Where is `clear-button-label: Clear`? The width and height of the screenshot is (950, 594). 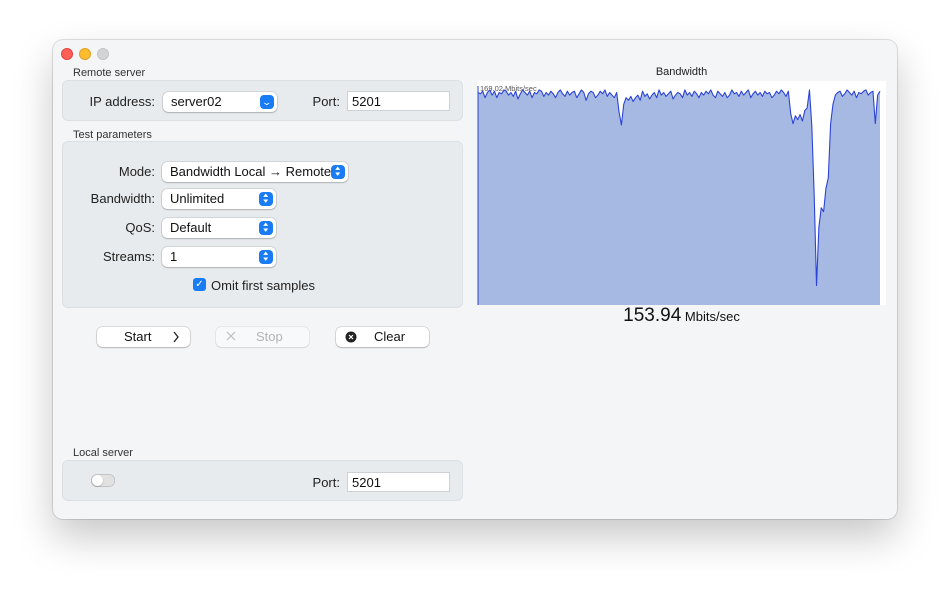 clear-button-label: Clear is located at coordinates (390, 336).